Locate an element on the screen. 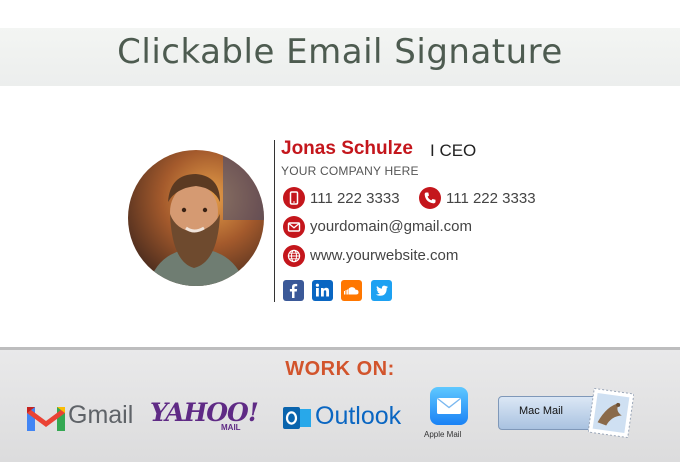 This screenshot has width=680, height=462. twitter-icon is located at coordinates (381, 290).